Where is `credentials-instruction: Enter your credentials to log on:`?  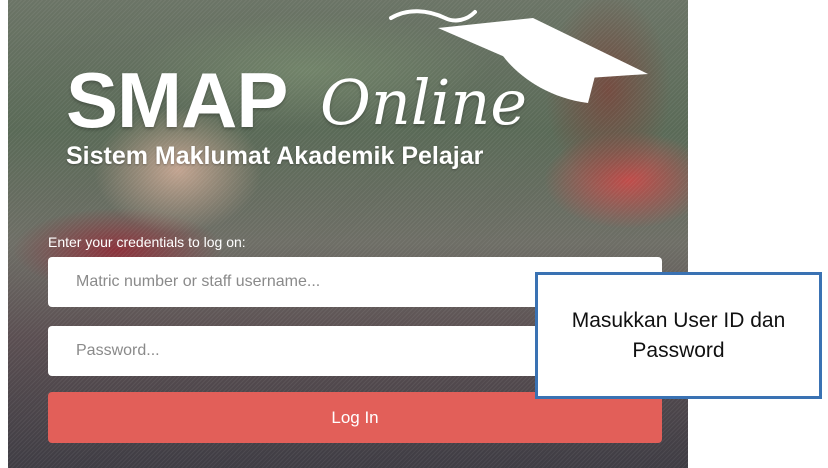 credentials-instruction: Enter your credentials to log on: is located at coordinates (147, 242).